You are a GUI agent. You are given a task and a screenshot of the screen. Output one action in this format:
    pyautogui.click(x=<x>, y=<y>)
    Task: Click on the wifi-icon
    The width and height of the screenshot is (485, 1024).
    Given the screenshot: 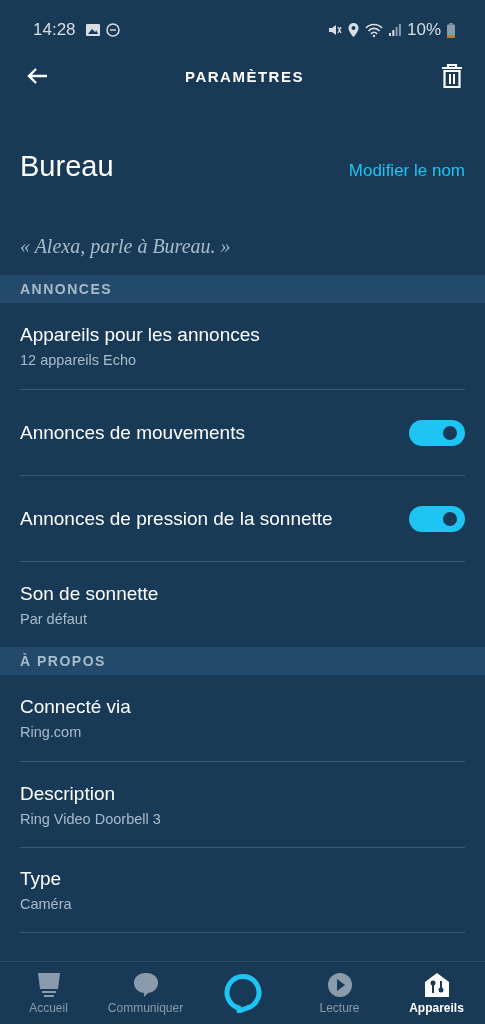 What is the action you would take?
    pyautogui.click(x=373, y=30)
    